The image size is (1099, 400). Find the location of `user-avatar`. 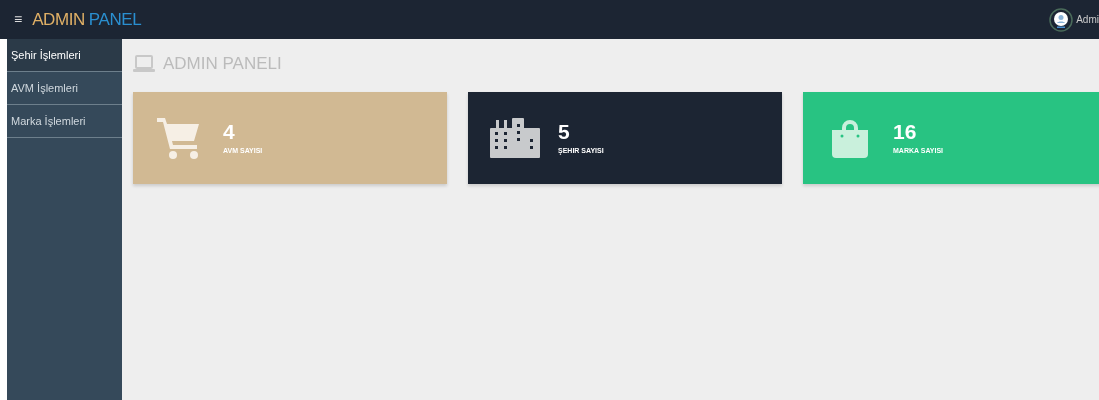

user-avatar is located at coordinates (1061, 19).